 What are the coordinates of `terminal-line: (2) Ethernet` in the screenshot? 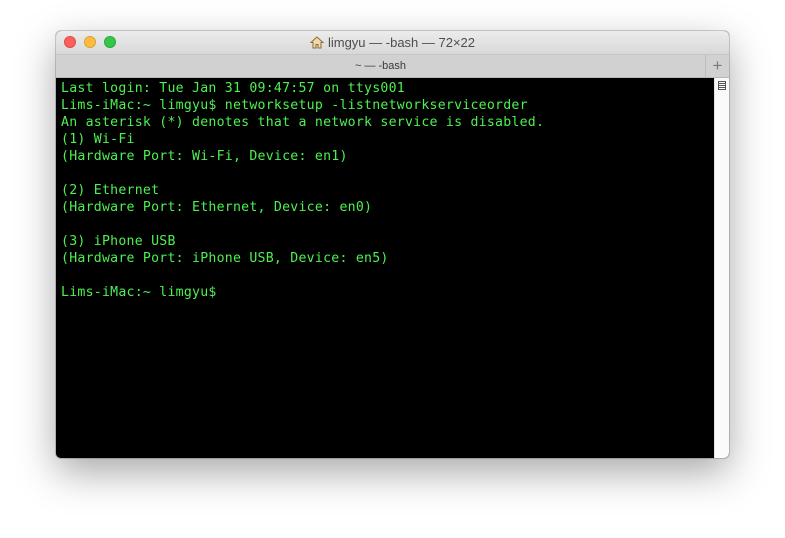 It's located at (110, 190).